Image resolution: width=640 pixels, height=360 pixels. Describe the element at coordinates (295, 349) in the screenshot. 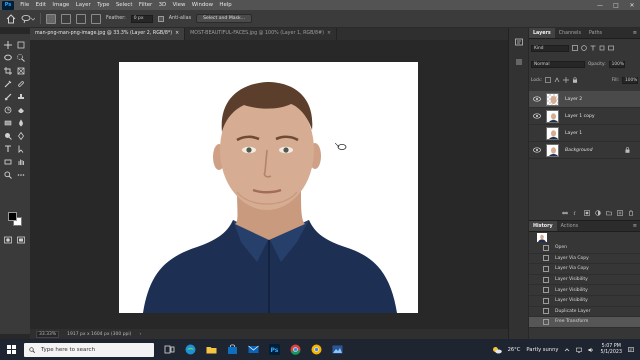

I see `chrome-icon` at that location.